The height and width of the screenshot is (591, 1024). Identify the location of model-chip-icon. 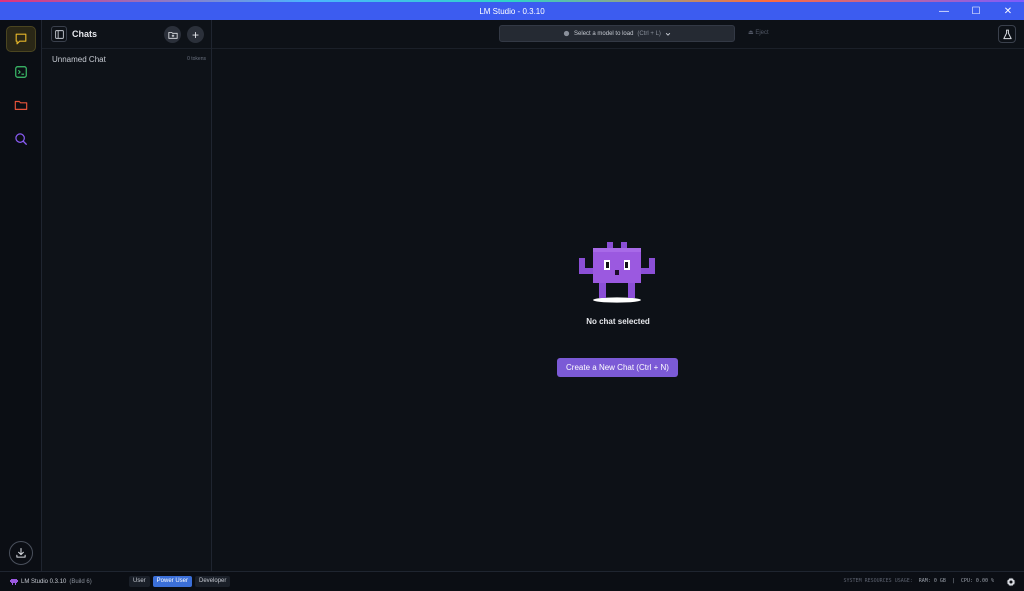
(566, 33).